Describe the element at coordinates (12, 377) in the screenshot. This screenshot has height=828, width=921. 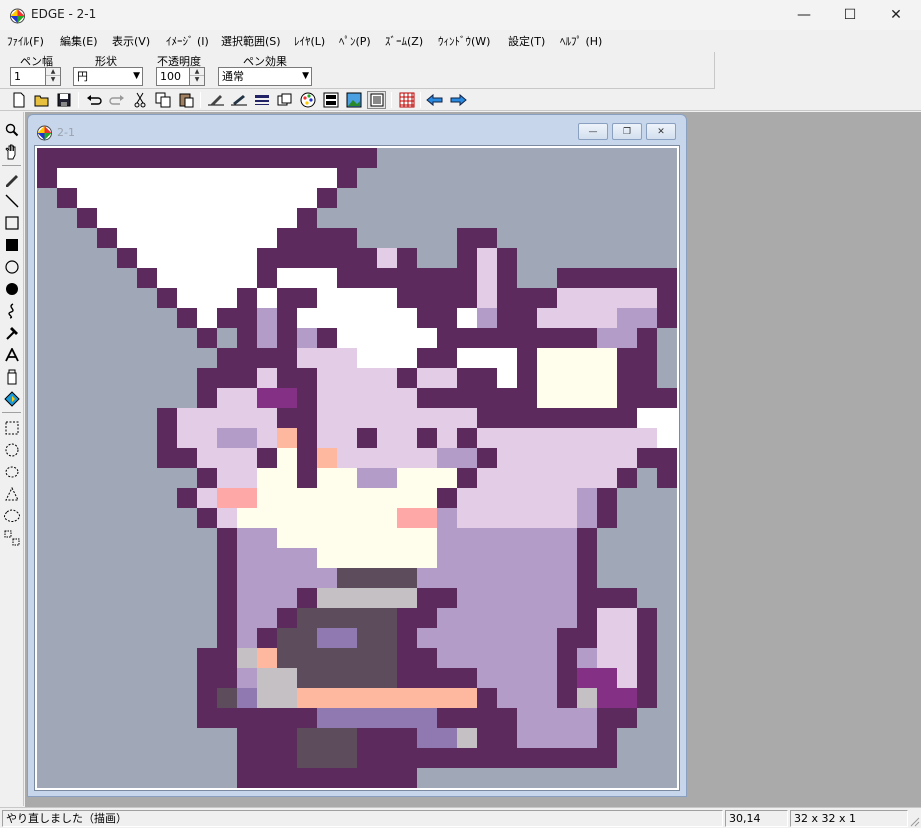
I see `bucket-tool` at that location.